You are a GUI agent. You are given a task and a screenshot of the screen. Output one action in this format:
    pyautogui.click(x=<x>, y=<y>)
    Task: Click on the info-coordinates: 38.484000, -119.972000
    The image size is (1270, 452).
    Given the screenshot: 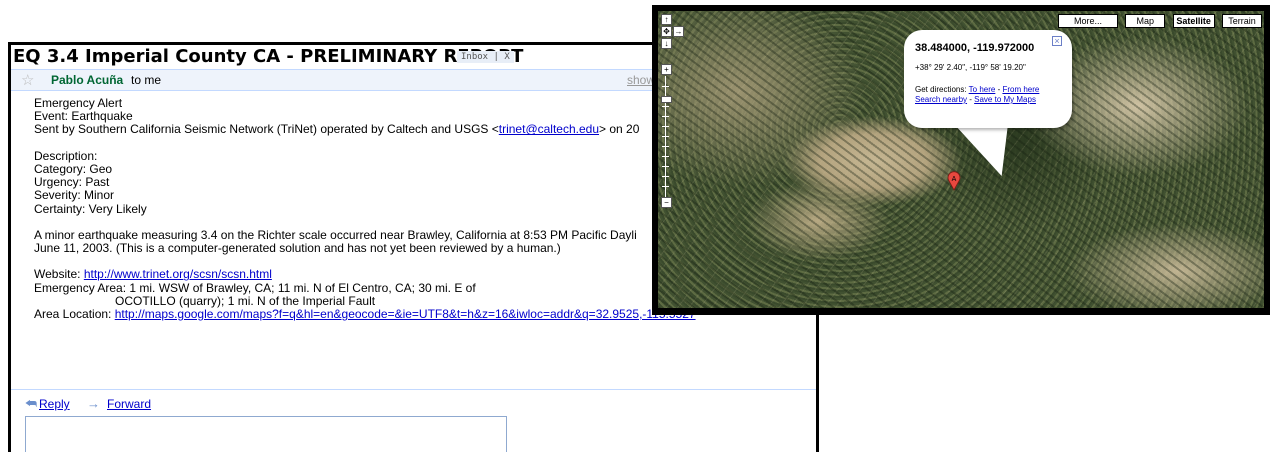 What is the action you would take?
    pyautogui.click(x=975, y=48)
    